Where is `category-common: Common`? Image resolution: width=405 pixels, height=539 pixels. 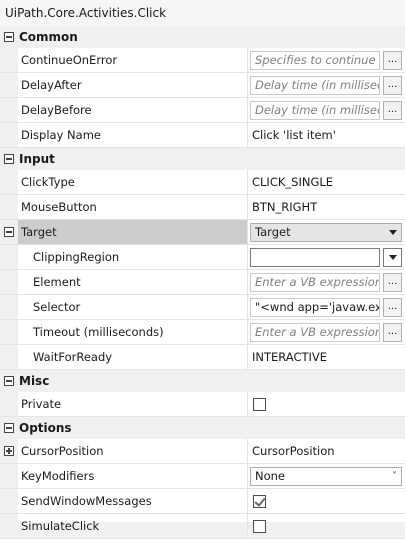
category-common: Common is located at coordinates (202, 37).